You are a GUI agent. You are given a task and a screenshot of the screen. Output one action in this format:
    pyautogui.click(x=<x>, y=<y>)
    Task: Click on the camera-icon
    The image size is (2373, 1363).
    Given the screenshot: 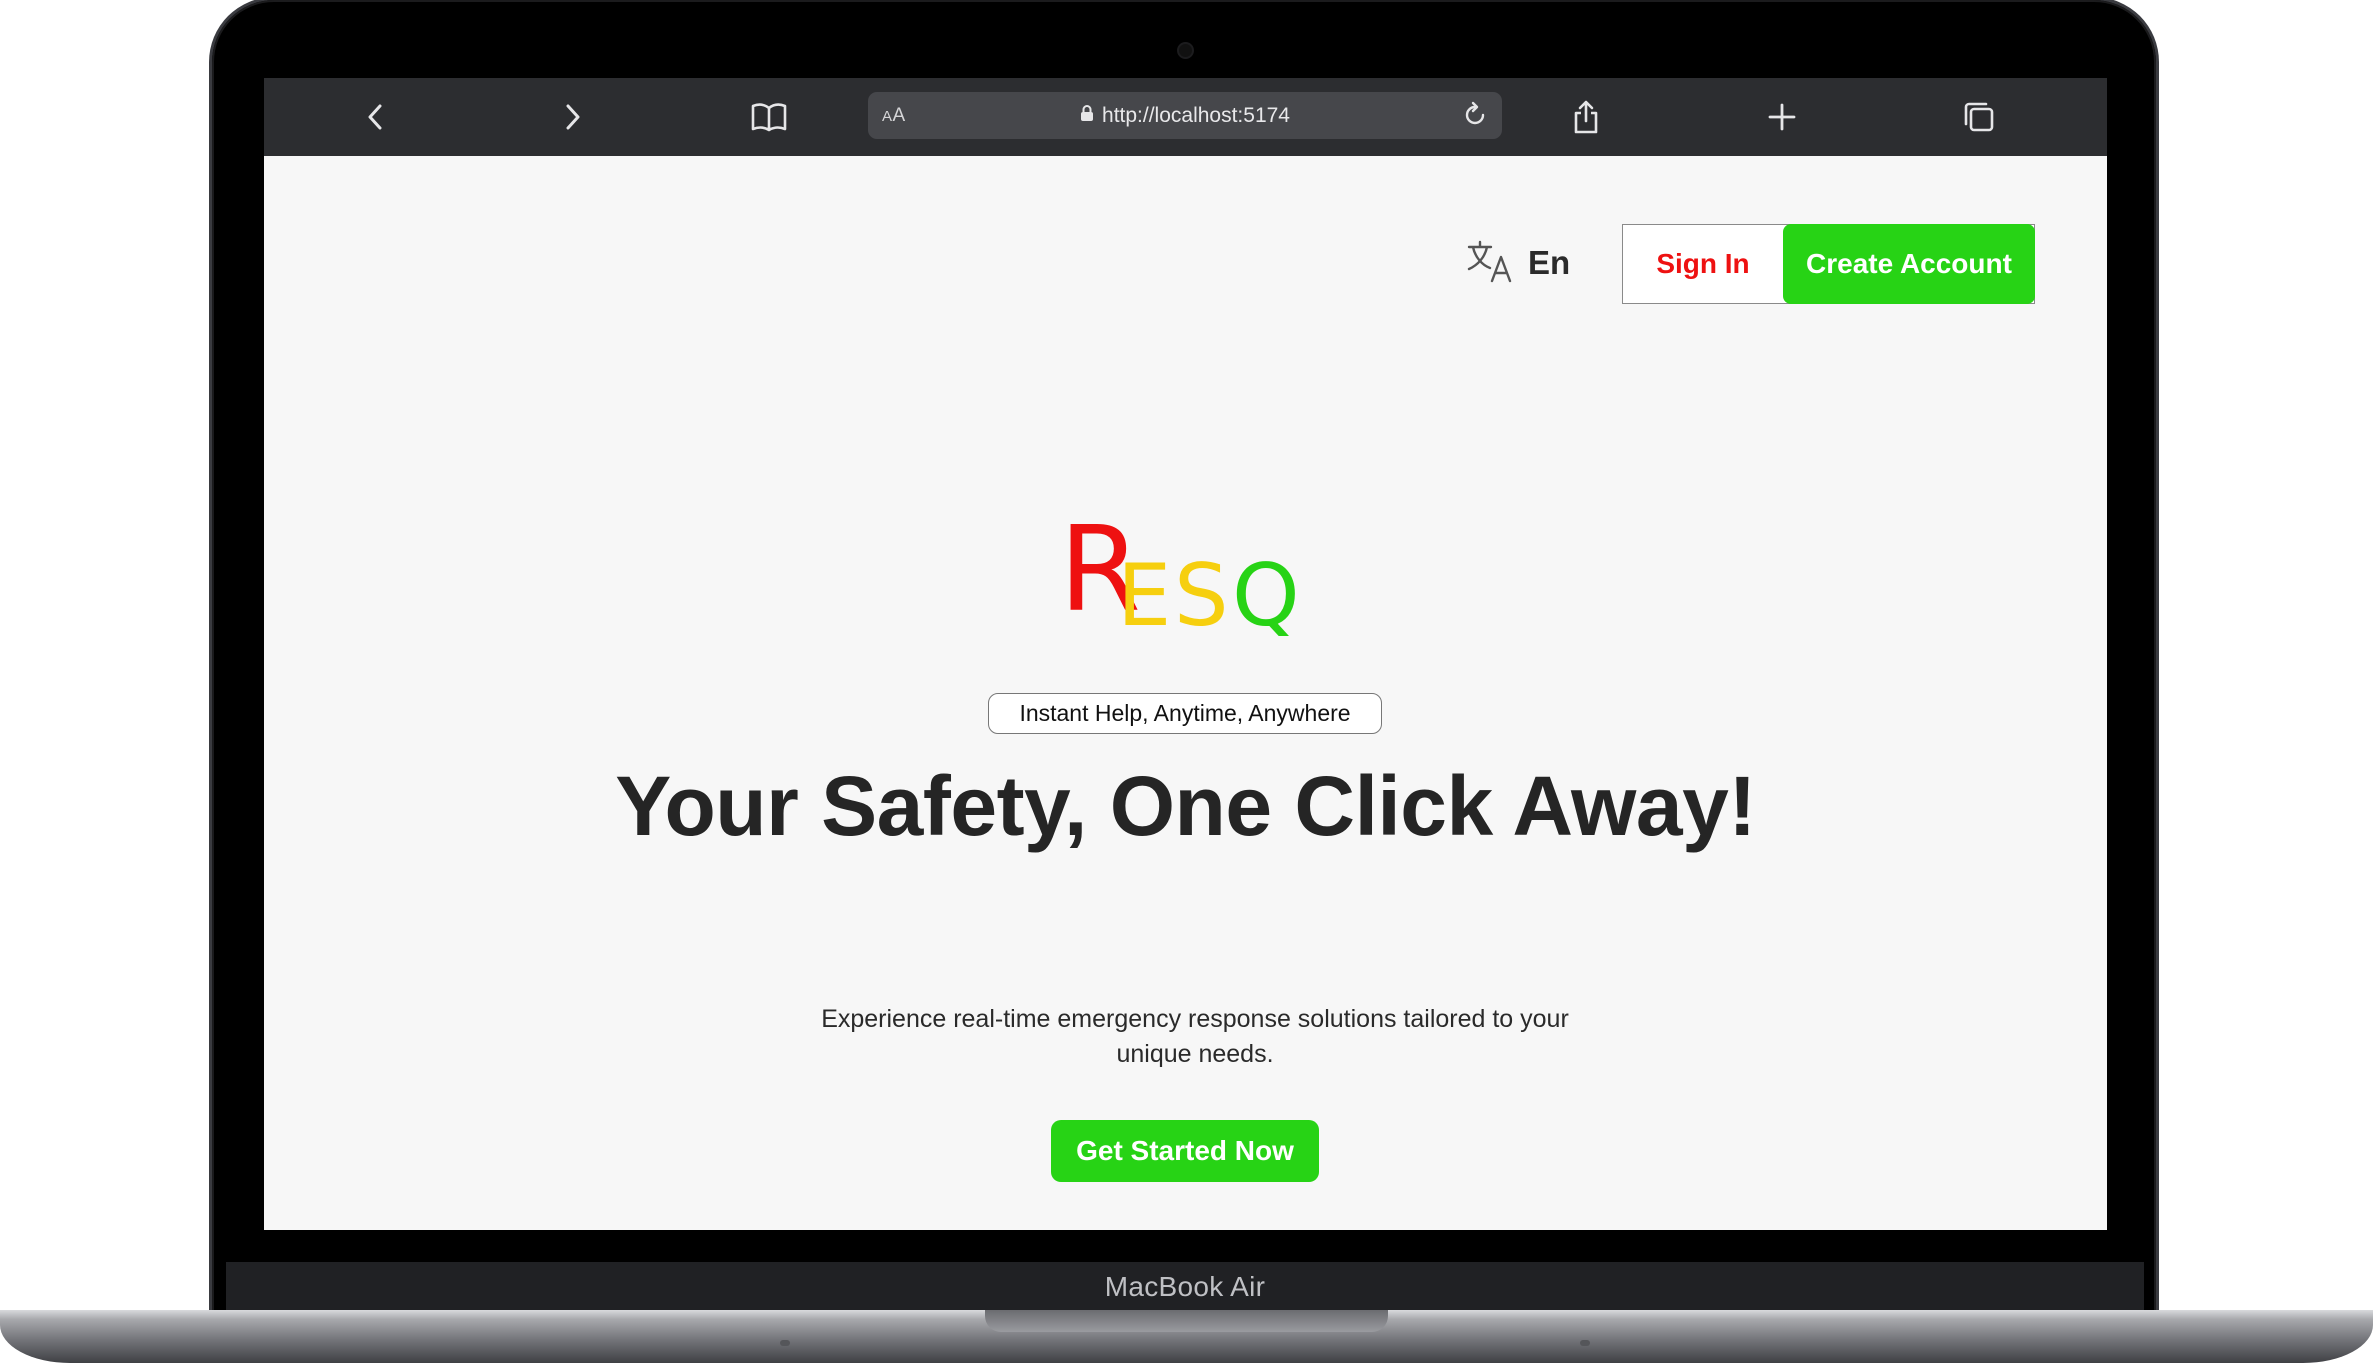 What is the action you would take?
    pyautogui.click(x=1185, y=50)
    